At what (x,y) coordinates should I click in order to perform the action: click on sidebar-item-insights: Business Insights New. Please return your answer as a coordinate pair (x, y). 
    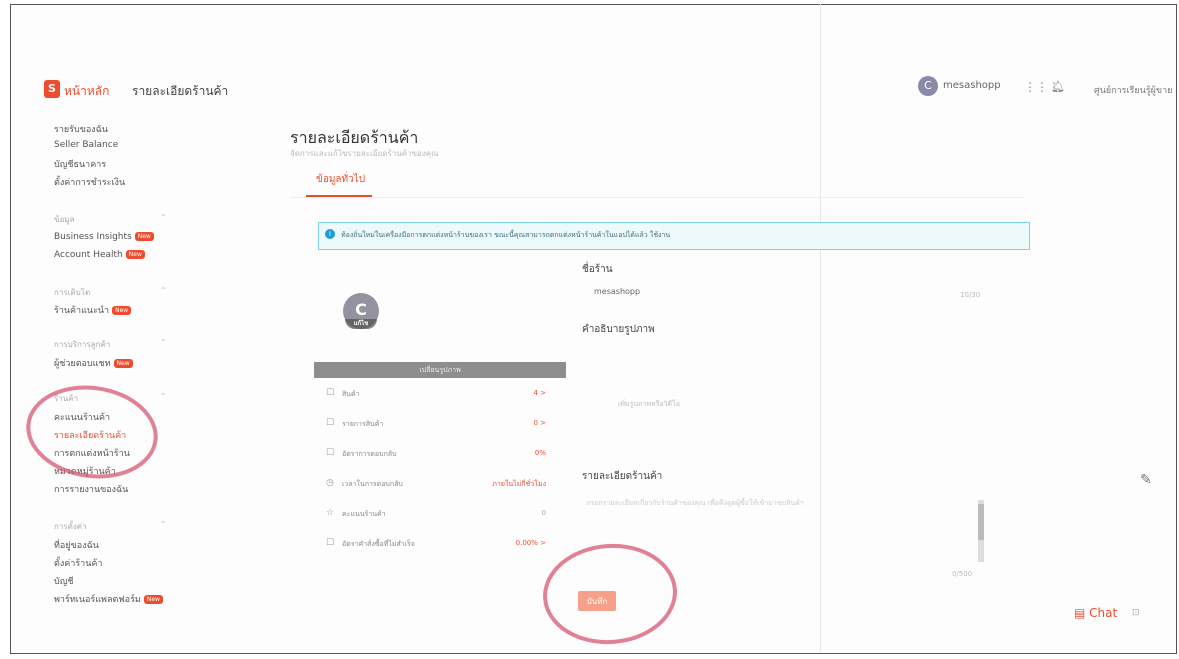
    Looking at the image, I should click on (104, 237).